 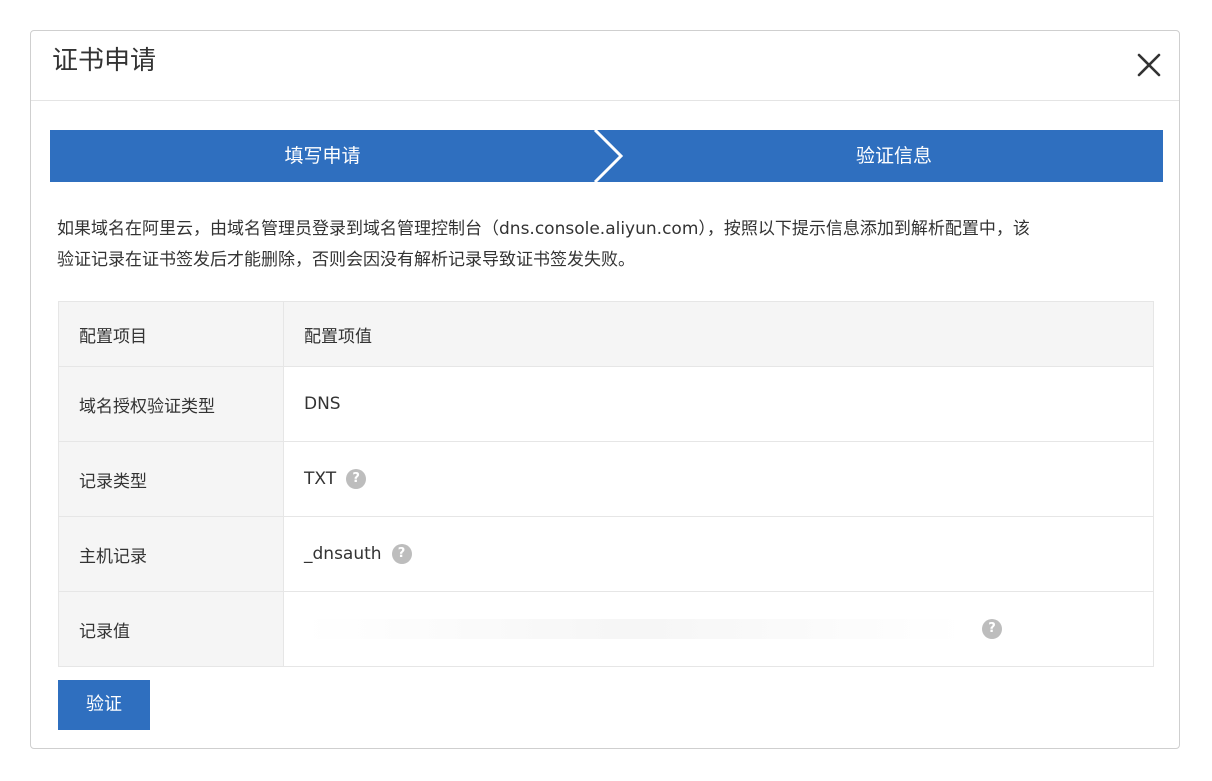 I want to click on row-key-record-value: 记录值, so click(x=171, y=629).